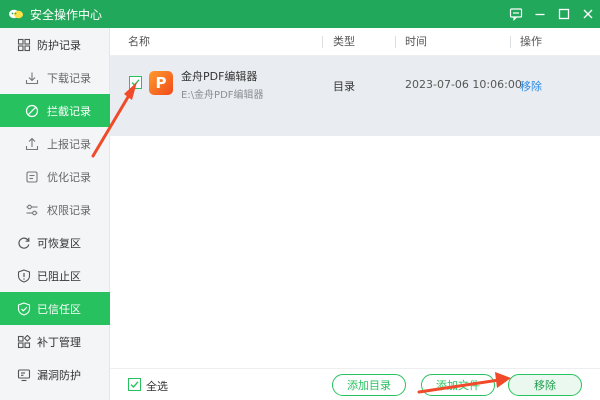 The height and width of the screenshot is (400, 600). Describe the element at coordinates (32, 78) in the screenshot. I see `download-icon` at that location.